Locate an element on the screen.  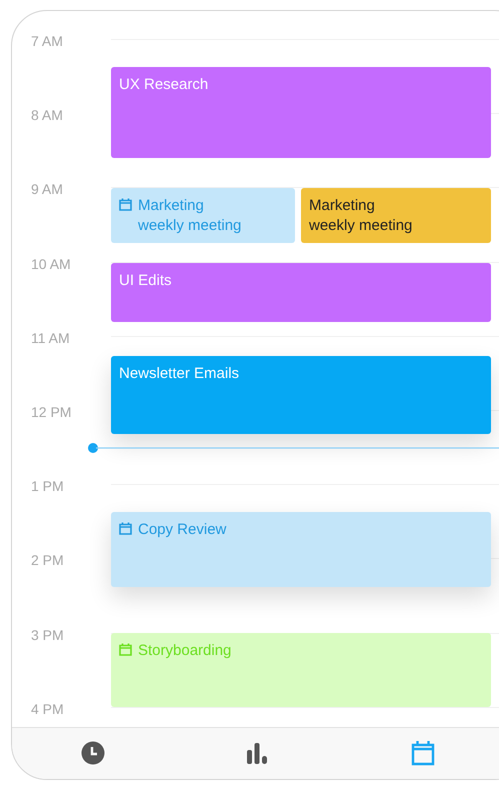
event-title: Storyboarding is located at coordinates (185, 651).